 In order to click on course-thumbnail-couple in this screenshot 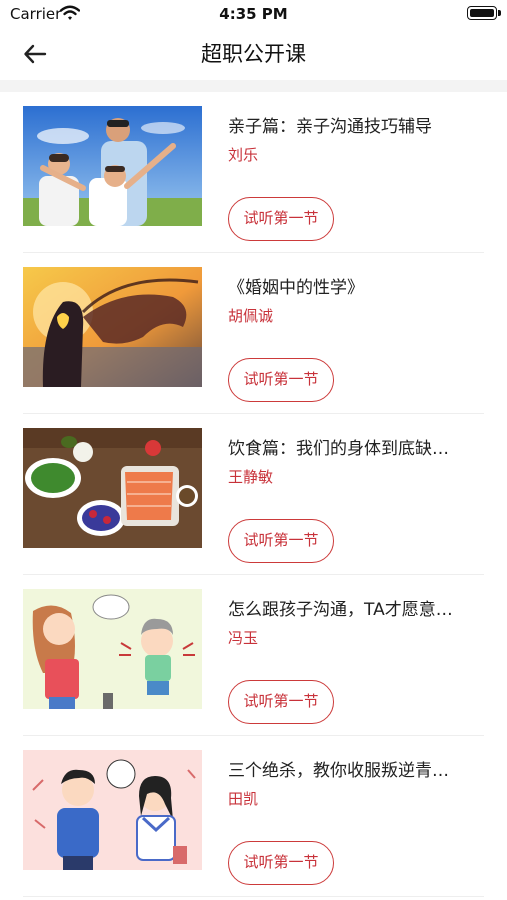, I will do `click(112, 327)`.